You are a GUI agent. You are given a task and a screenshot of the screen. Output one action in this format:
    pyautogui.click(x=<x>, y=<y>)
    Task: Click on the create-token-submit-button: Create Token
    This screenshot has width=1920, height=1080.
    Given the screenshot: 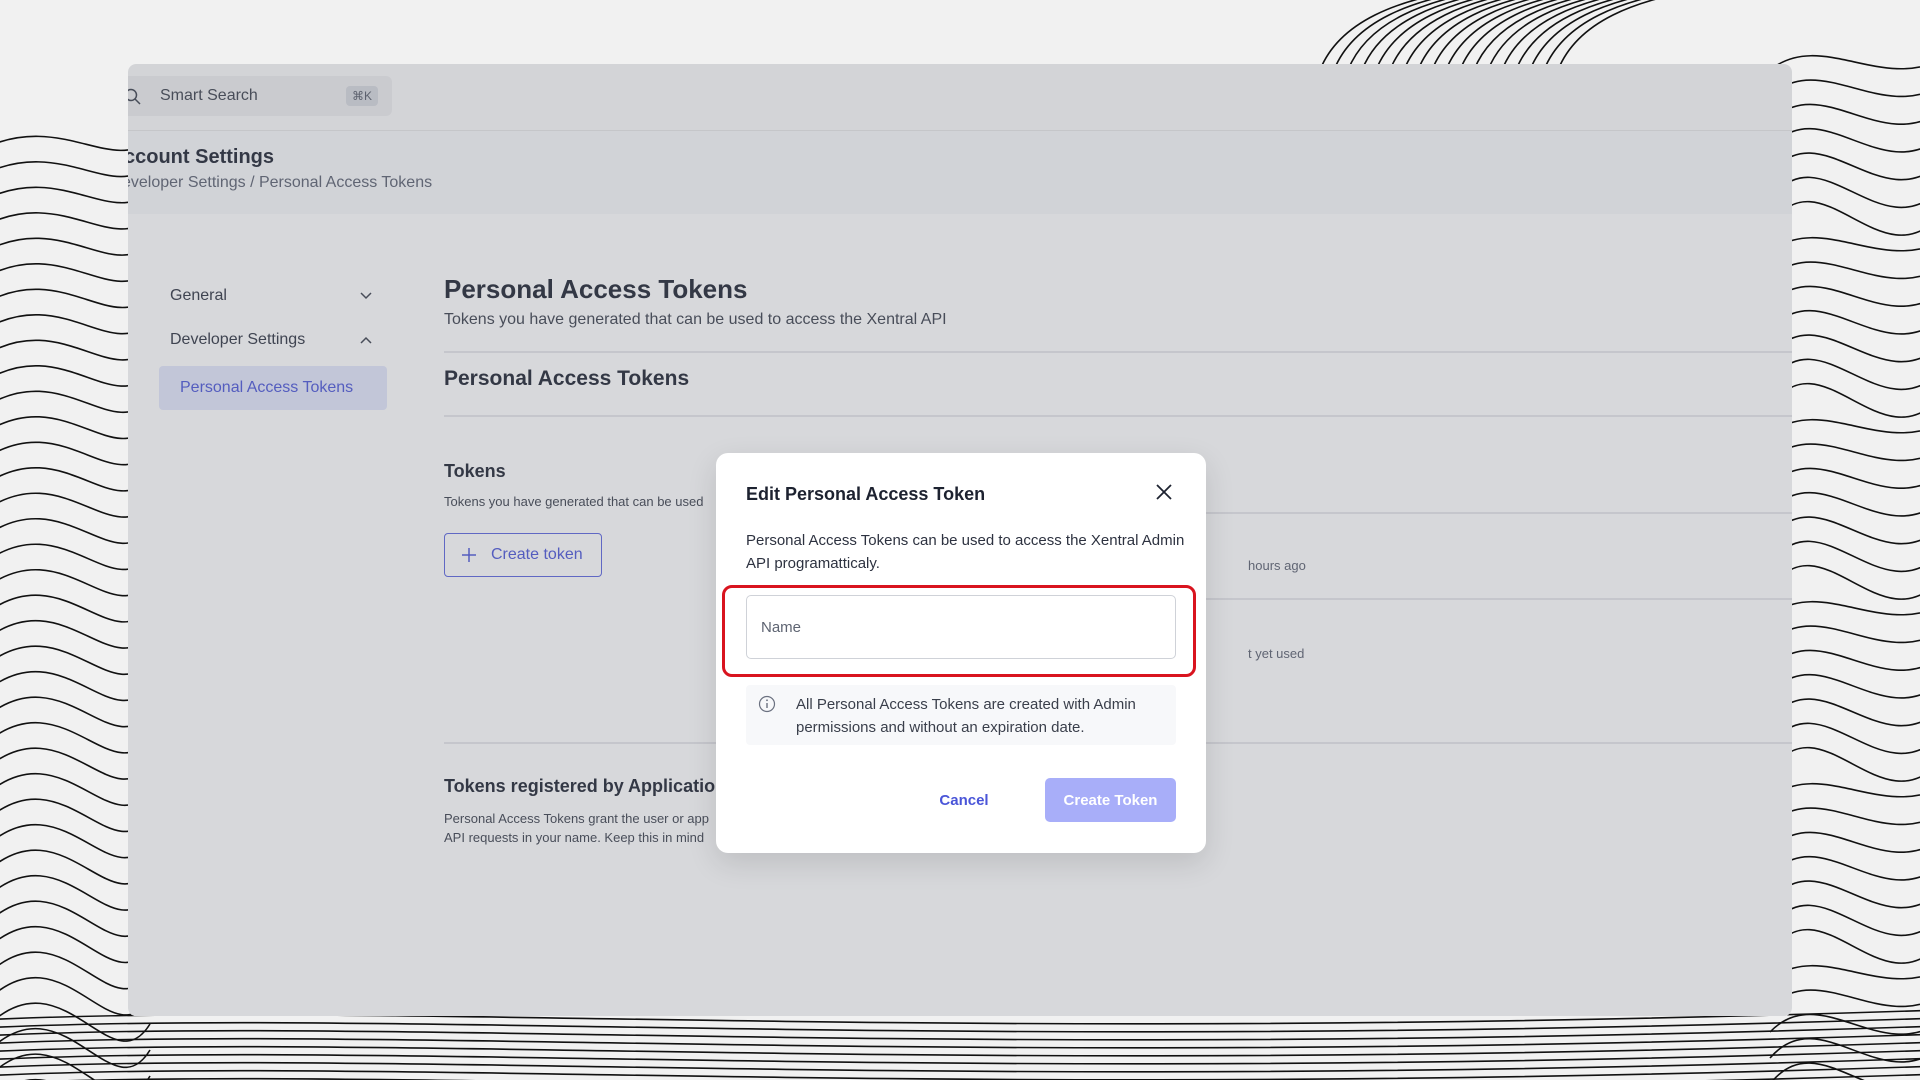 What is the action you would take?
    pyautogui.click(x=1110, y=800)
    